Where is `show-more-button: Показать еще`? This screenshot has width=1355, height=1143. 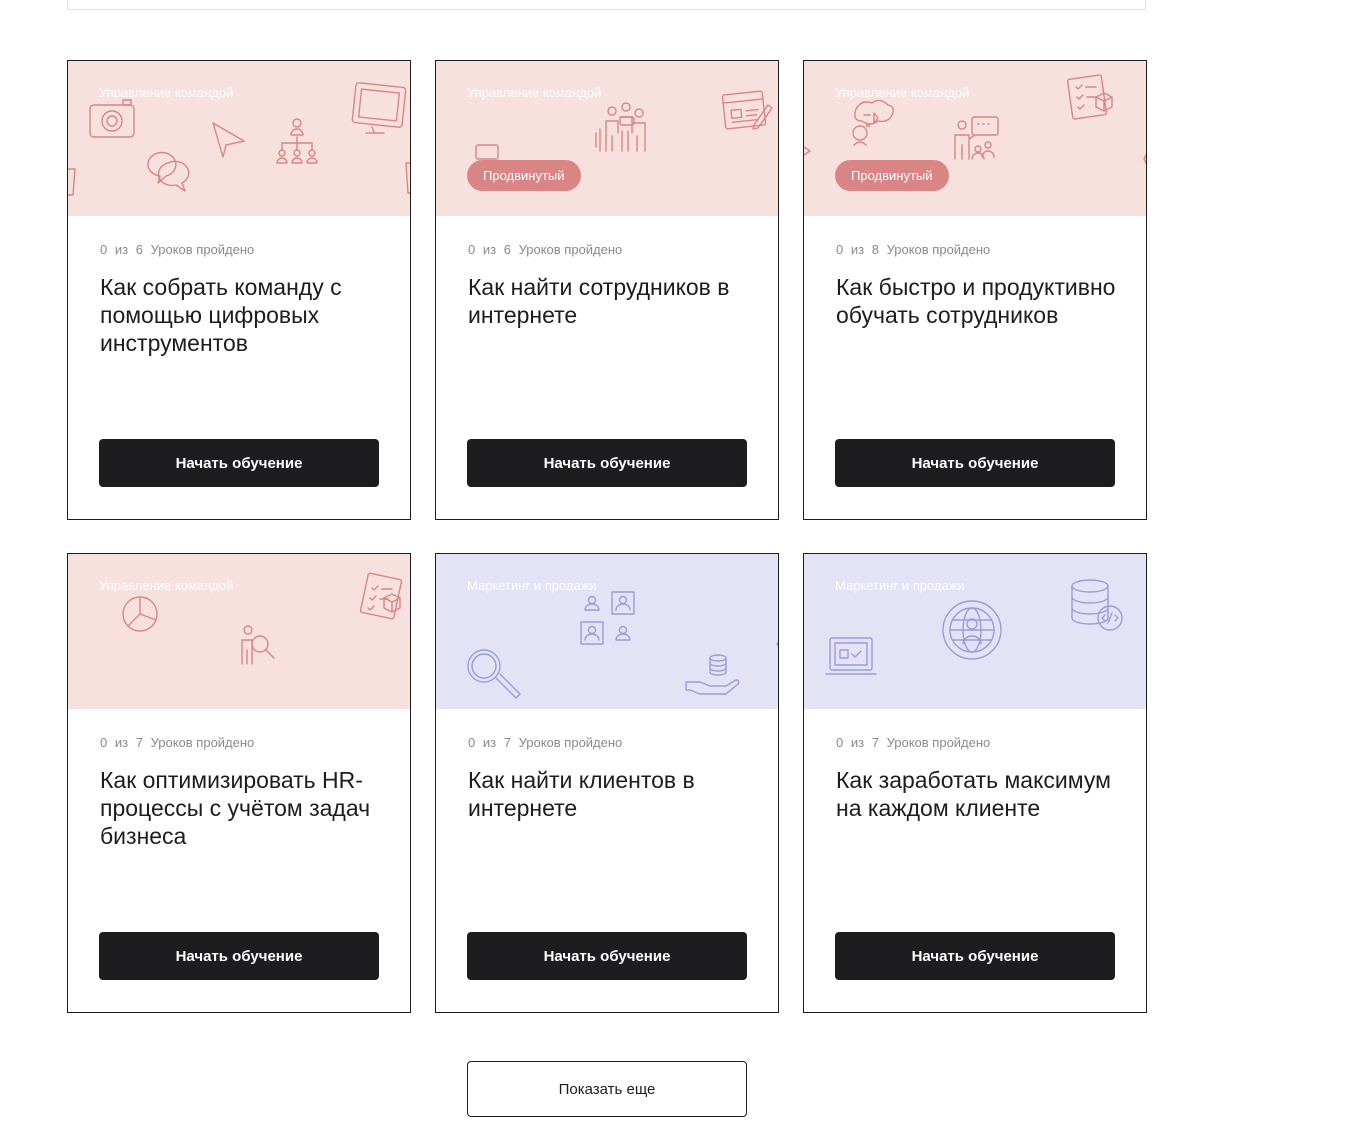 show-more-button: Показать еще is located at coordinates (607, 1089).